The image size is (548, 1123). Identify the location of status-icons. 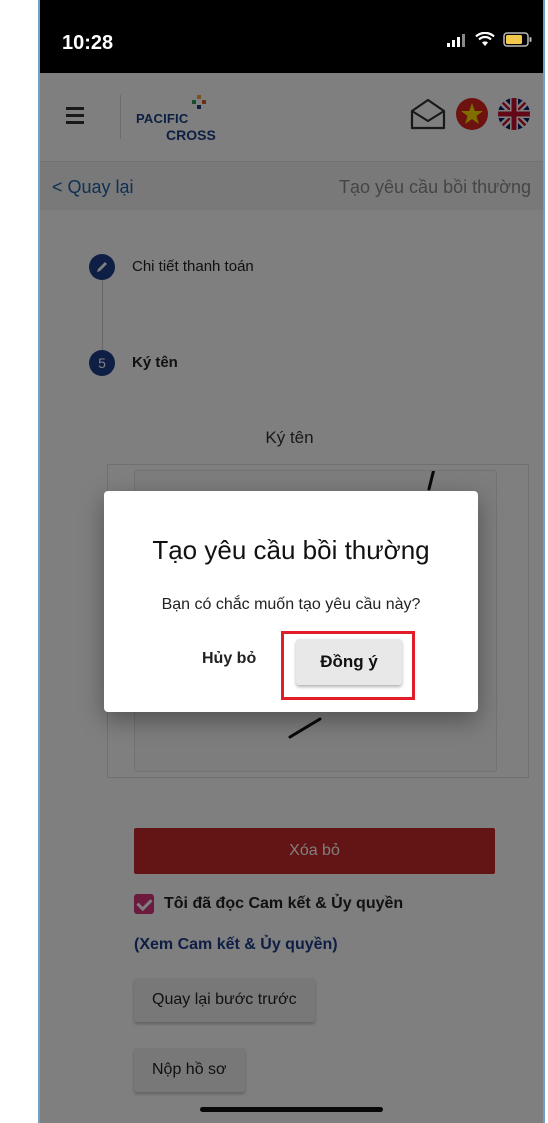
(490, 39).